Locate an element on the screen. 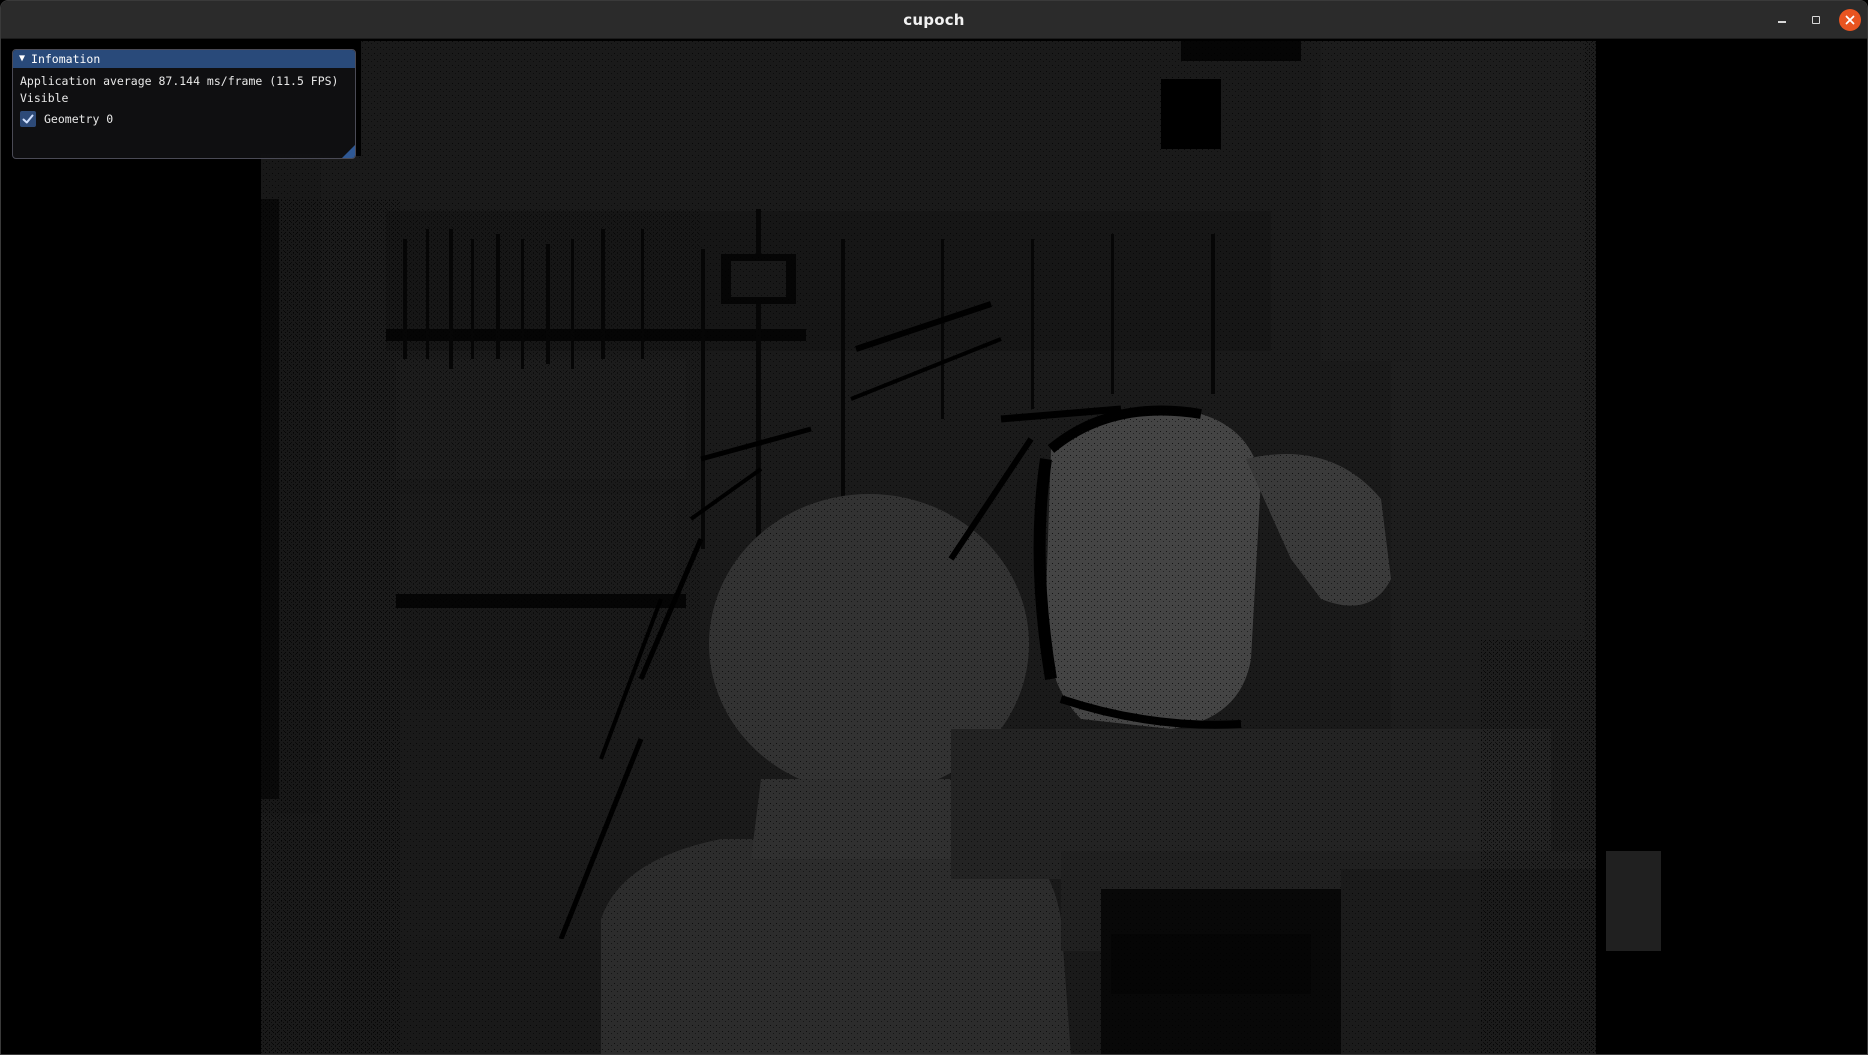 The height and width of the screenshot is (1055, 1868). maximize-button is located at coordinates (1816, 20).